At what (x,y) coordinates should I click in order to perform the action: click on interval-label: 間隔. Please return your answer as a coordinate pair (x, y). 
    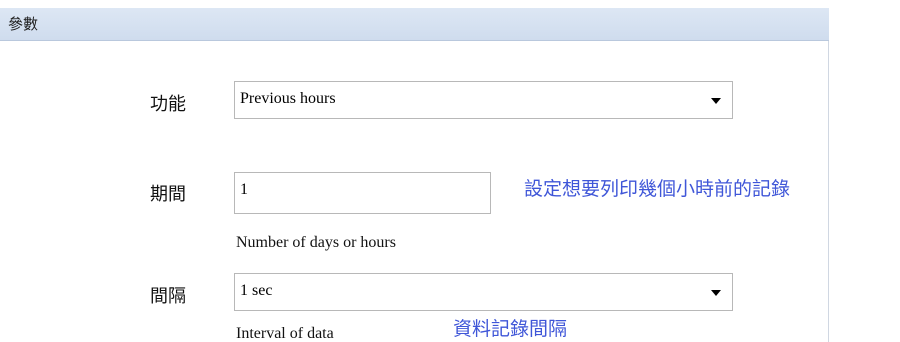
    Looking at the image, I should click on (168, 296).